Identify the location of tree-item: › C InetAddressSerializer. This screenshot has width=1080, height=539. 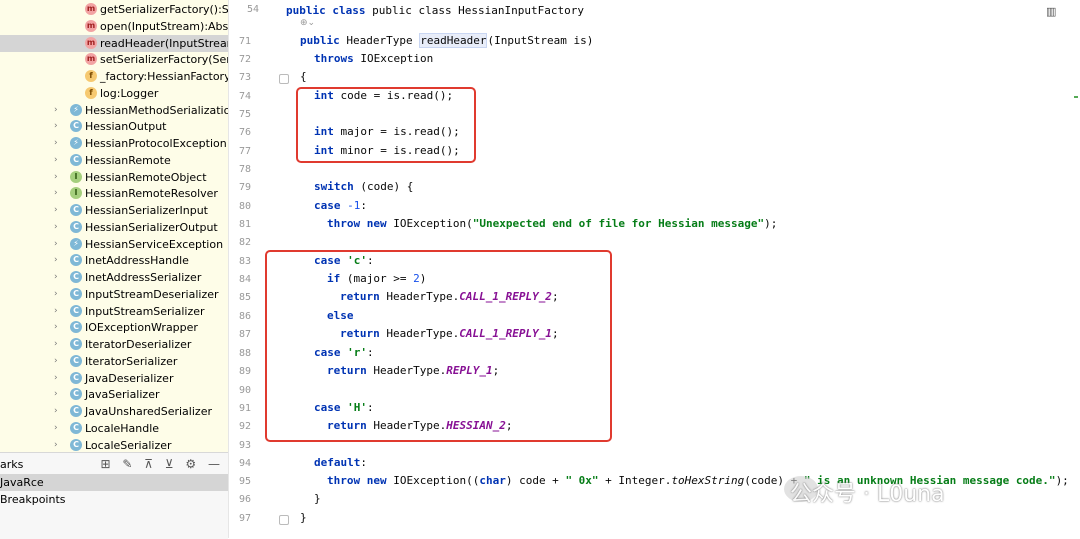
(114, 277).